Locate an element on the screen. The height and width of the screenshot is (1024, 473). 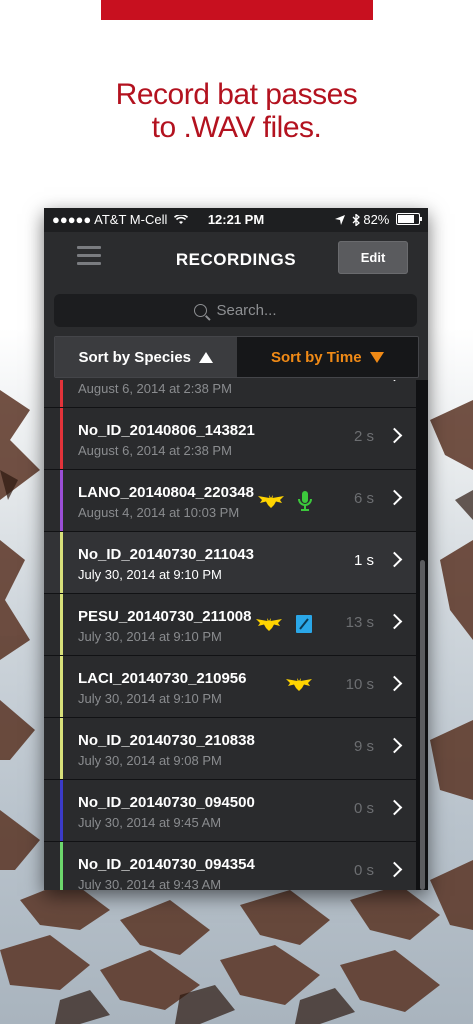
sort-by-time-button: Sort by Time is located at coordinates (327, 357).